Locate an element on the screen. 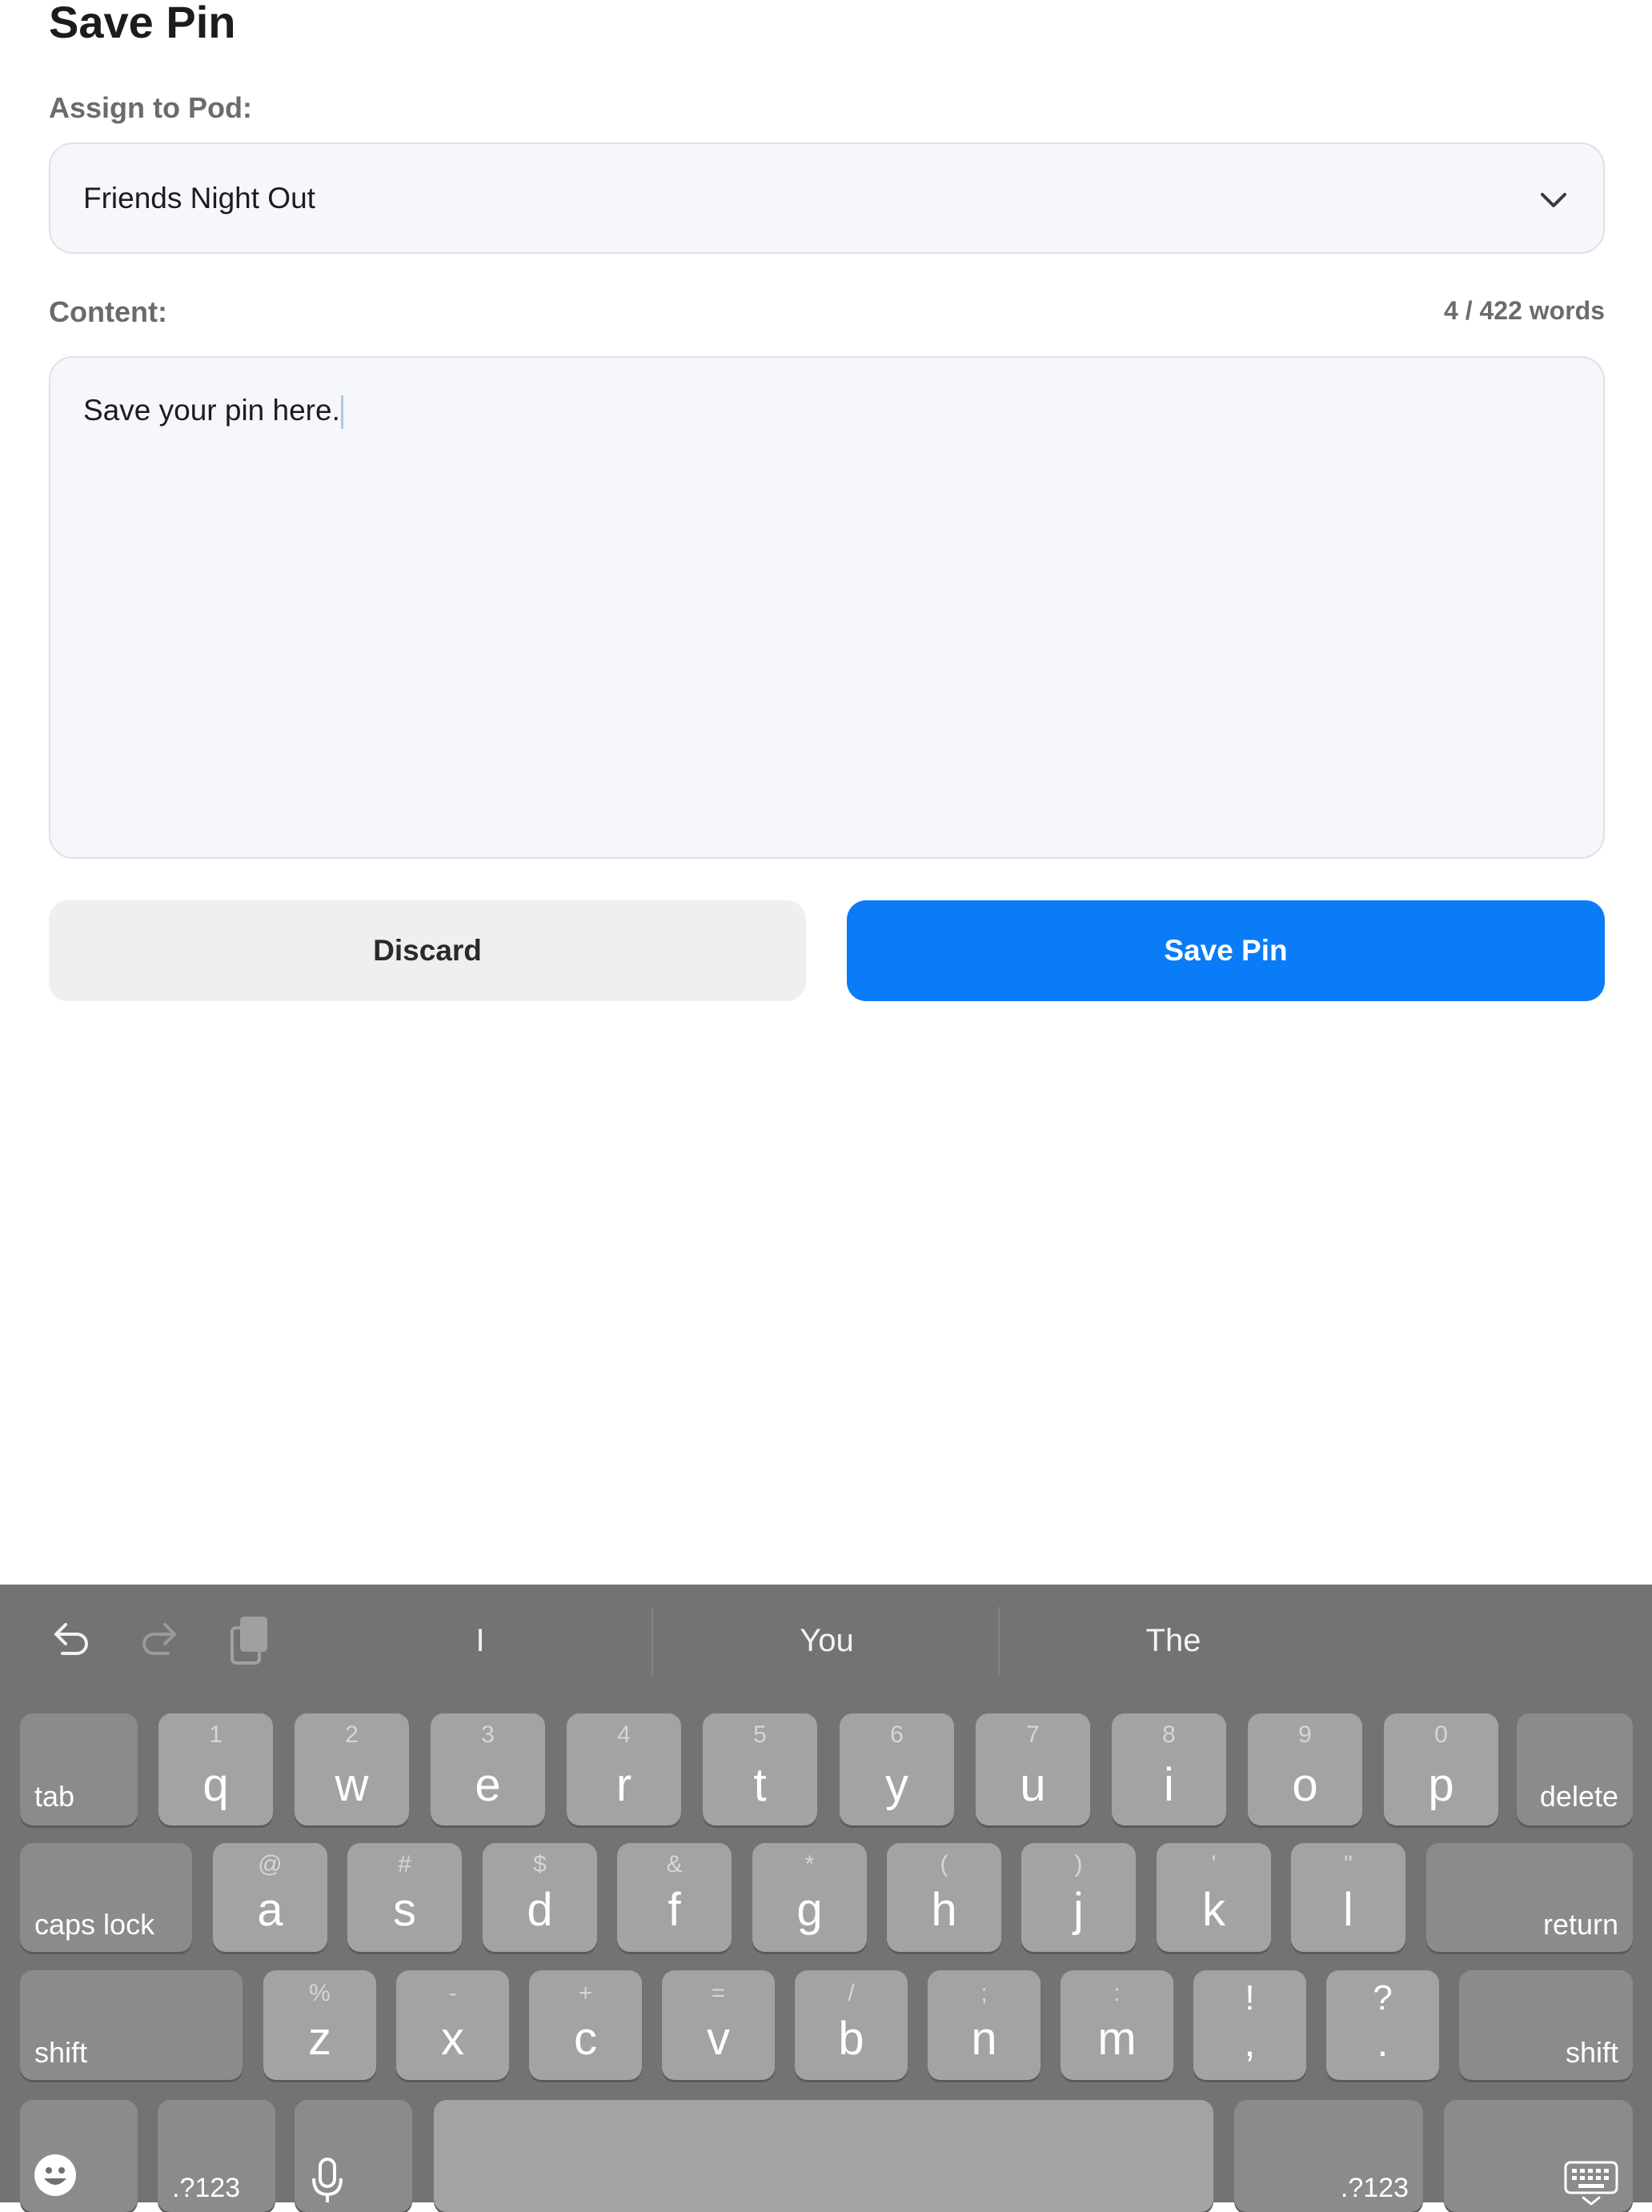 The width and height of the screenshot is (1652, 2212). shift-key-left: shift is located at coordinates (131, 2025).